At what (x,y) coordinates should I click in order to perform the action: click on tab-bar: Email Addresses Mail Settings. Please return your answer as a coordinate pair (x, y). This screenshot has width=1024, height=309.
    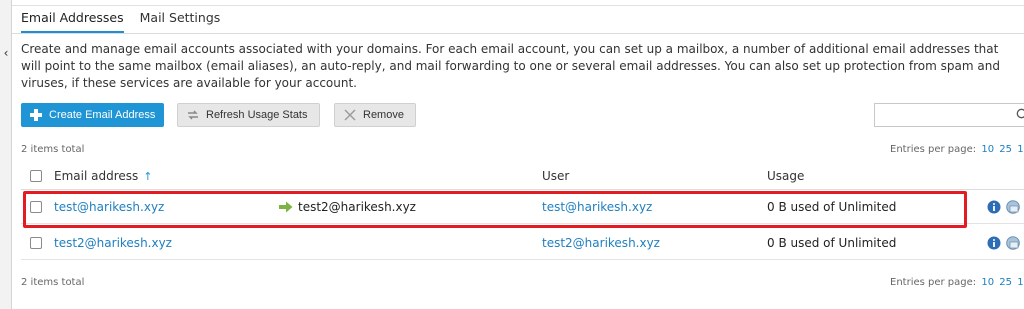
    Looking at the image, I should click on (128, 22).